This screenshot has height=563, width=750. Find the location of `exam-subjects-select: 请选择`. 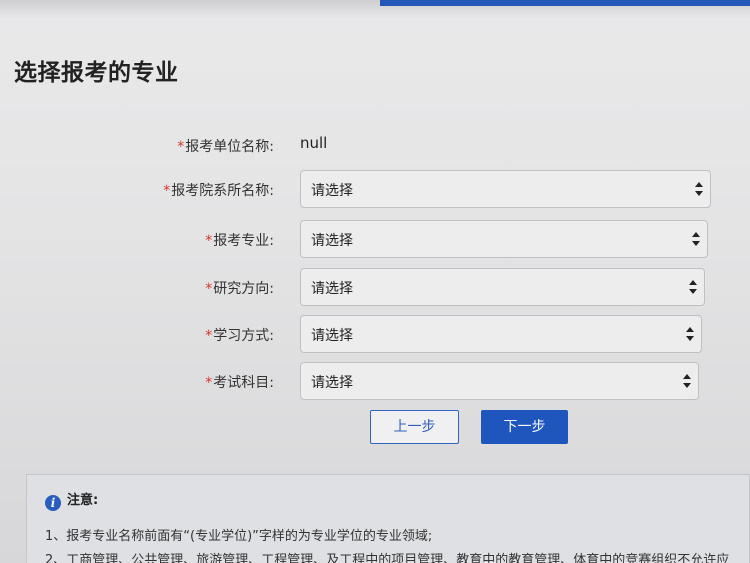

exam-subjects-select: 请选择 is located at coordinates (499, 381).